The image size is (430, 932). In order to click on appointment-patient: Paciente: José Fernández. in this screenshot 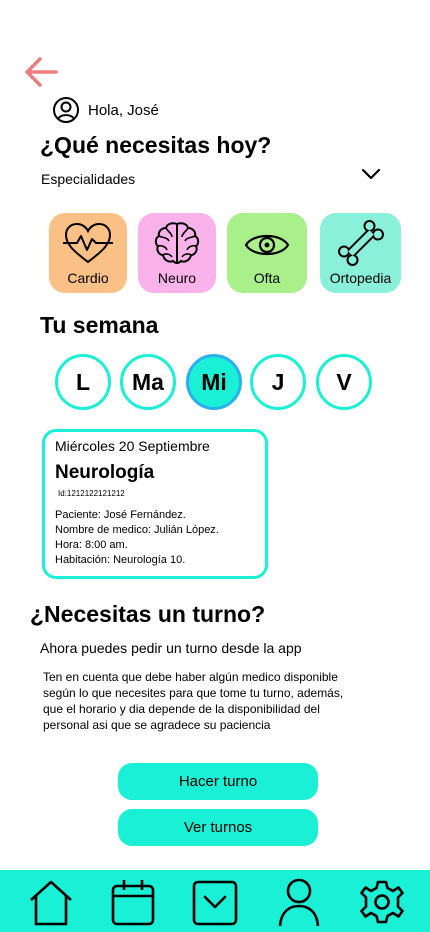, I will do `click(120, 515)`.